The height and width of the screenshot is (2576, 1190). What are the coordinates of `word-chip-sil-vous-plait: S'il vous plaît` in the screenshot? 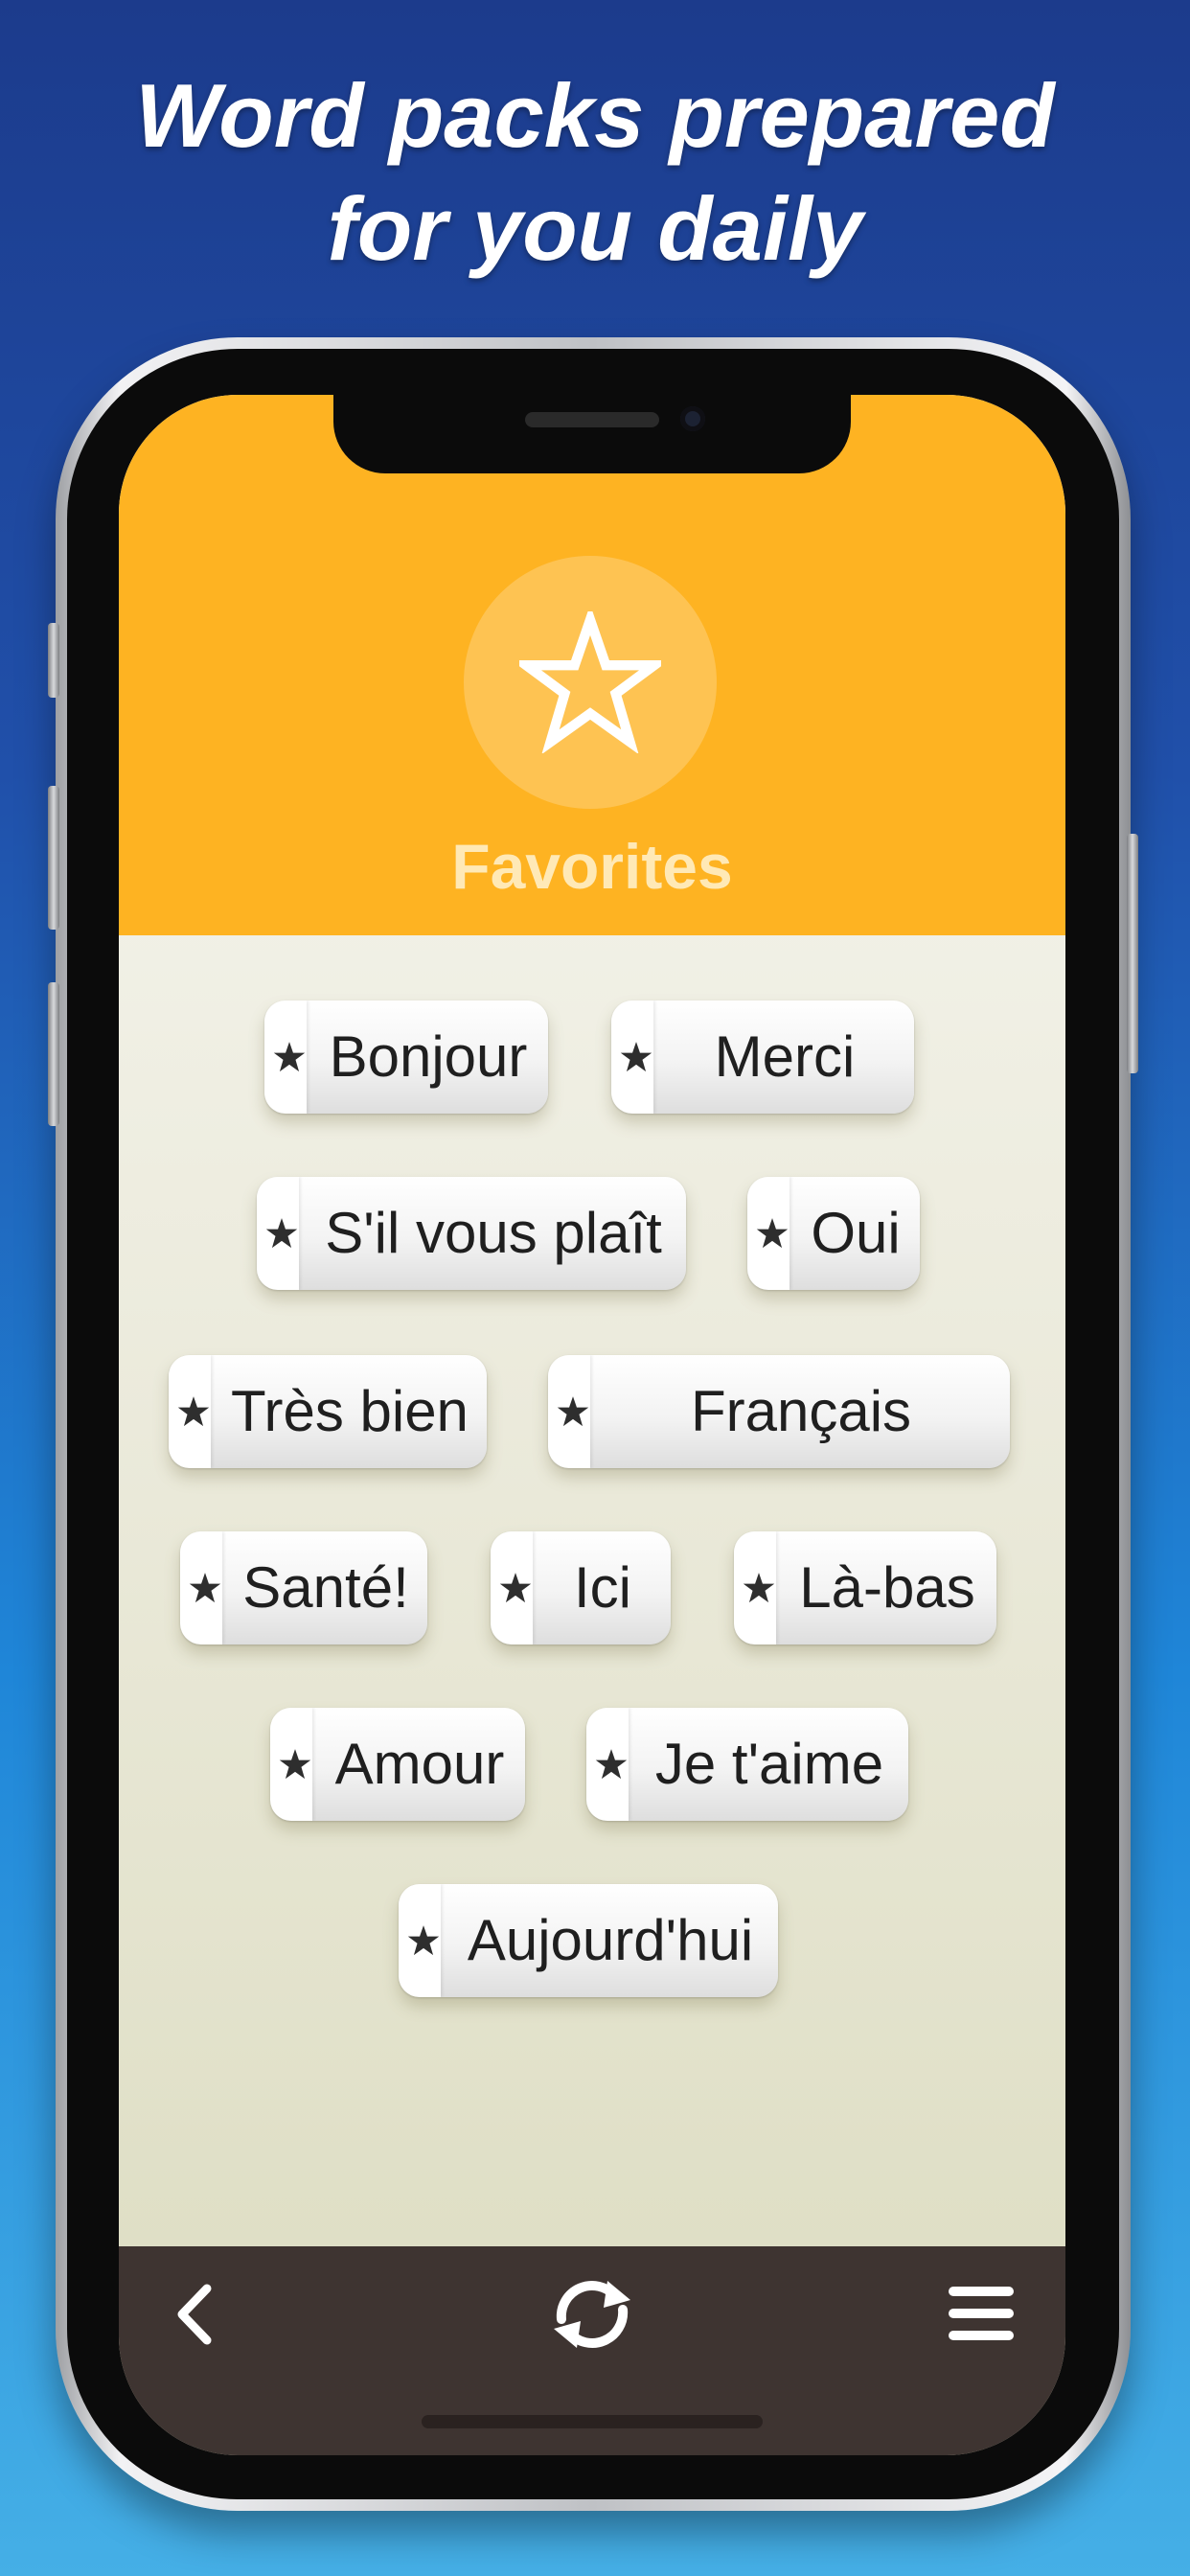 It's located at (472, 1233).